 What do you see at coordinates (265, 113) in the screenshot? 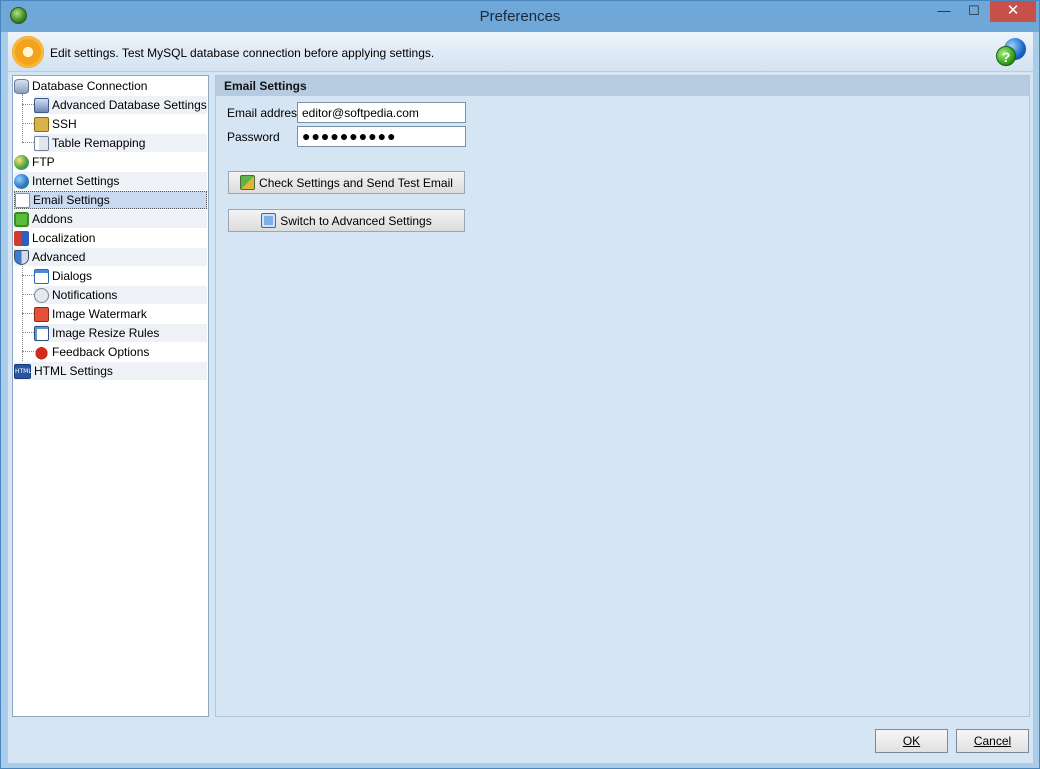
I see `email-label: Email address` at bounding box center [265, 113].